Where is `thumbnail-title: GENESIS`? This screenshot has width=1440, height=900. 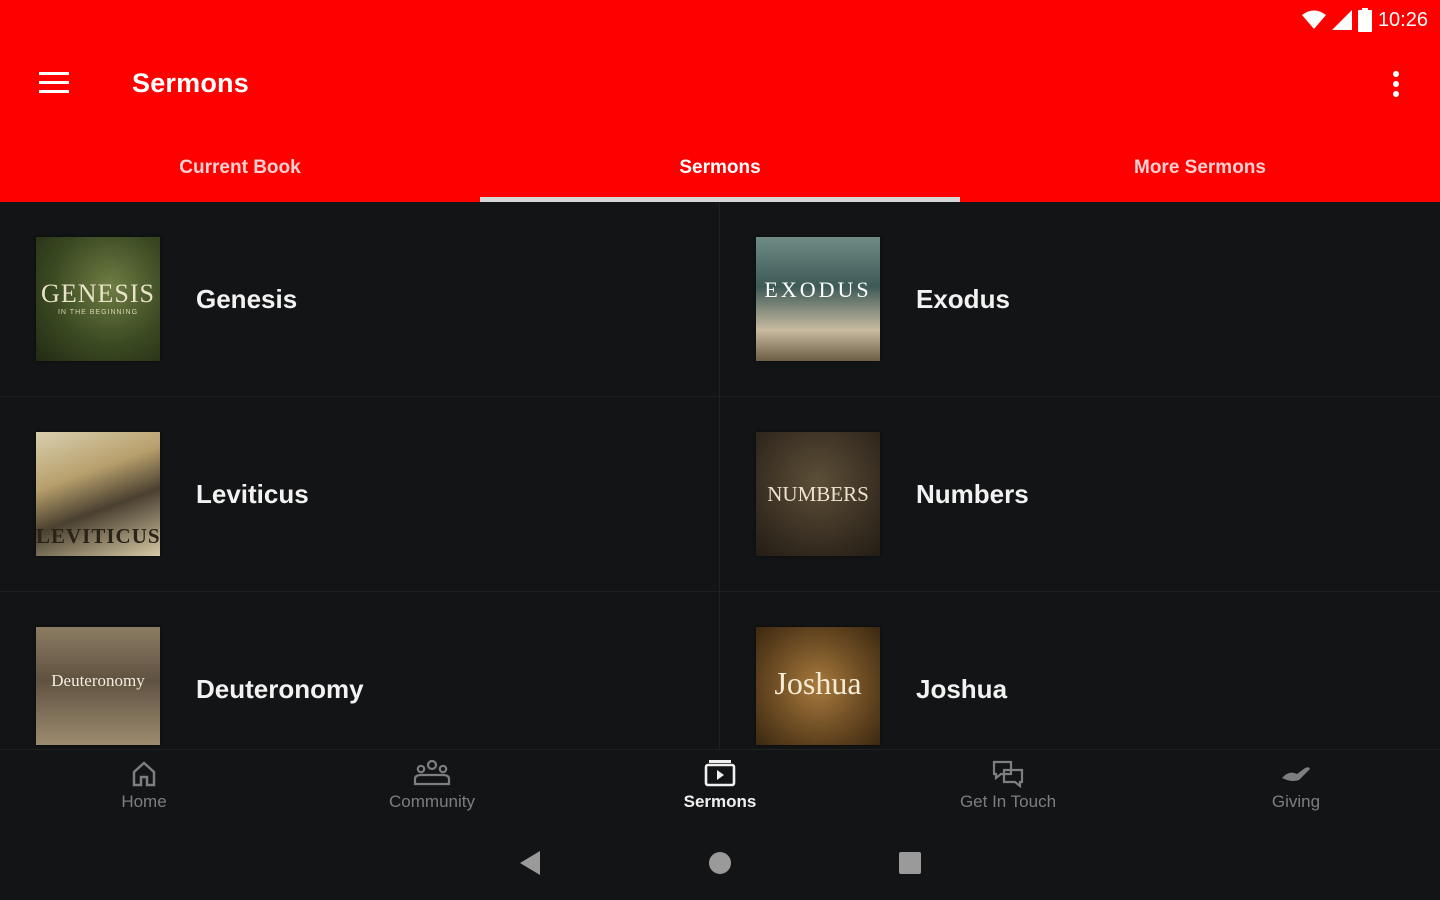 thumbnail-title: GENESIS is located at coordinates (98, 293).